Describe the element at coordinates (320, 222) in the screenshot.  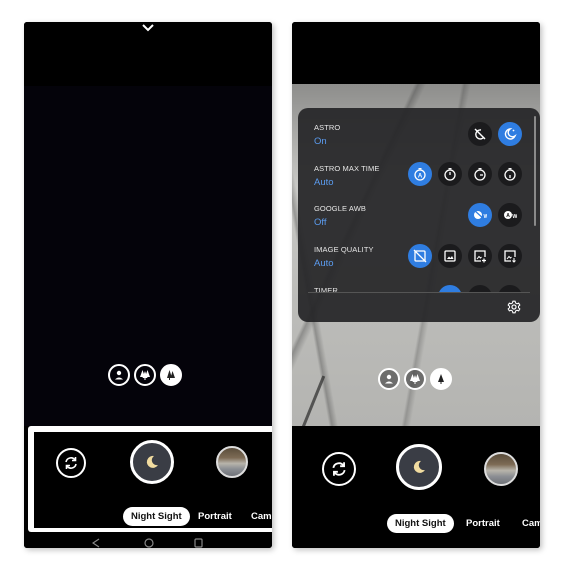
I see `setting-value-google-awb: Off` at that location.